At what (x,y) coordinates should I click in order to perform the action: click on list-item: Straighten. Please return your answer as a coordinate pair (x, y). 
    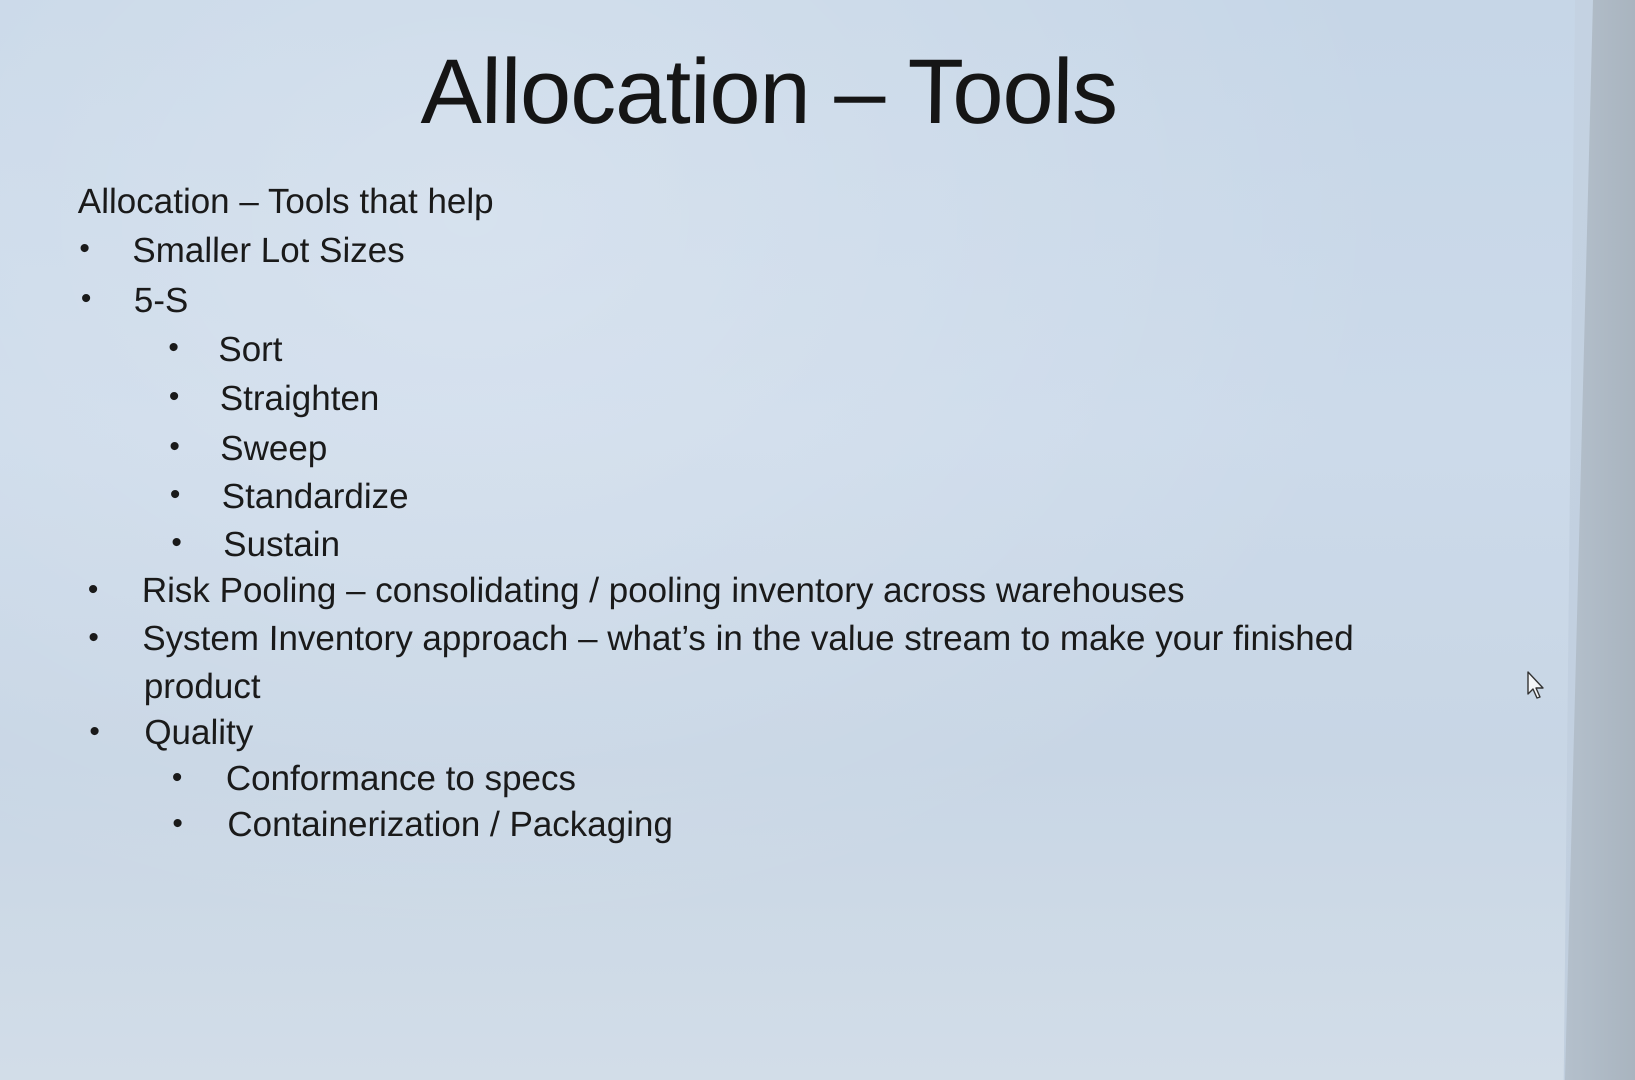
    Looking at the image, I should click on (299, 398).